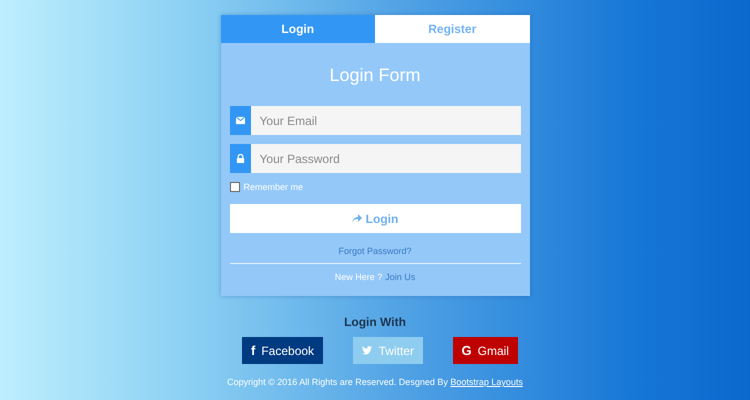 The image size is (750, 400). What do you see at coordinates (385, 158) in the screenshot?
I see `password-field: Your Password` at bounding box center [385, 158].